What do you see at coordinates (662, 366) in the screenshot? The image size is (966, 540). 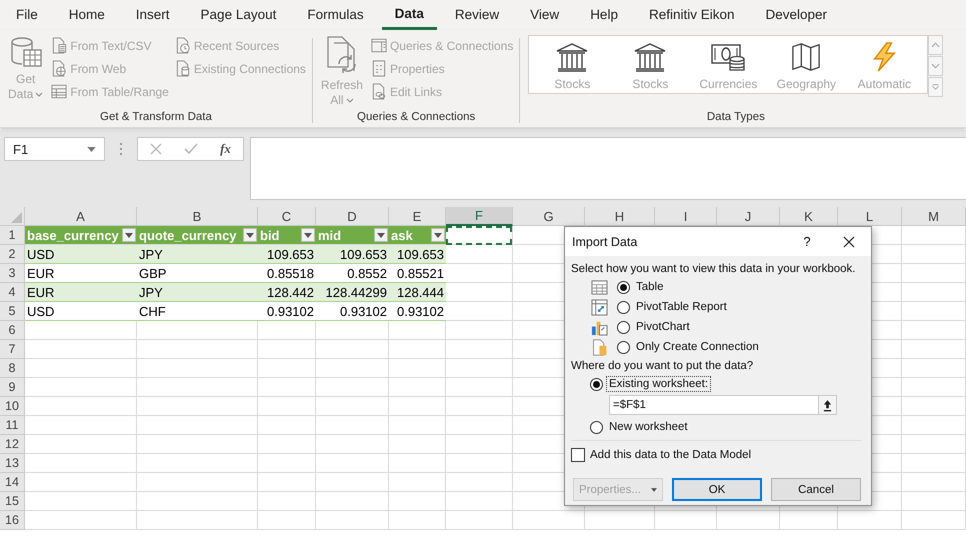 I see `instruction-text: Where do you want to put the data?` at bounding box center [662, 366].